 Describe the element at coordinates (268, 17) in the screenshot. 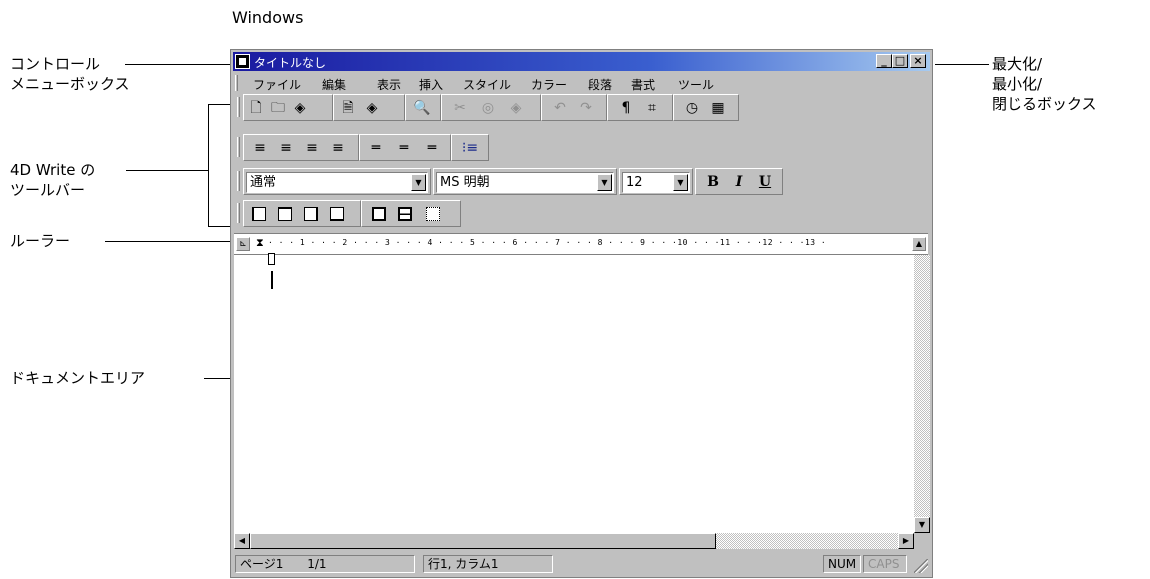

I see `figure-heading: Windows` at that location.